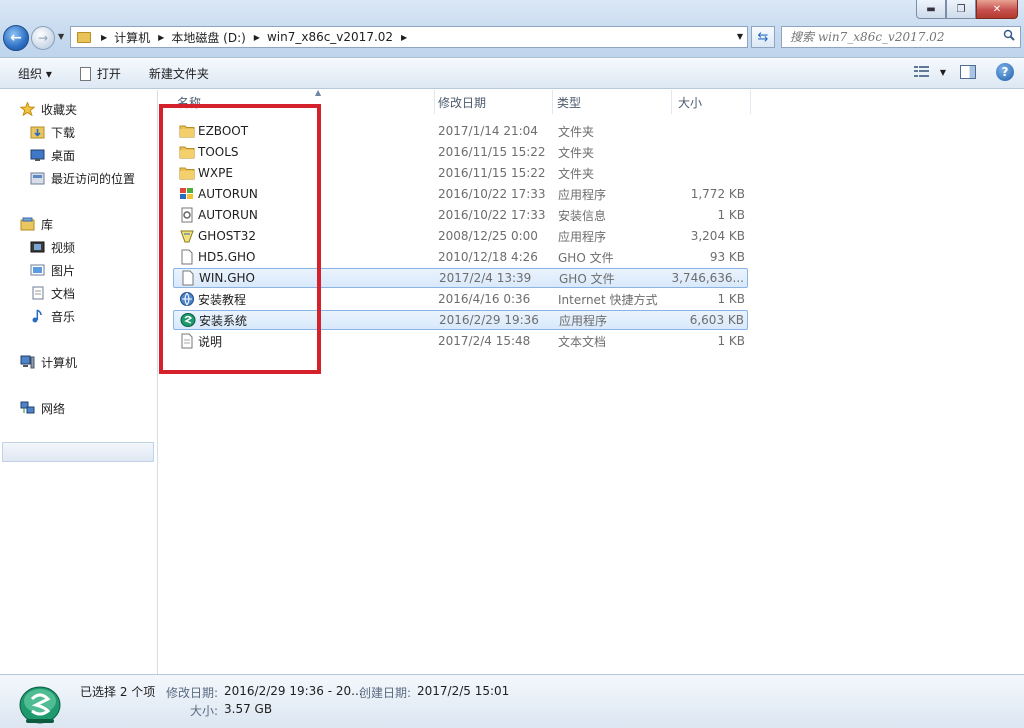  Describe the element at coordinates (27, 407) in the screenshot. I see `network-icon` at that location.